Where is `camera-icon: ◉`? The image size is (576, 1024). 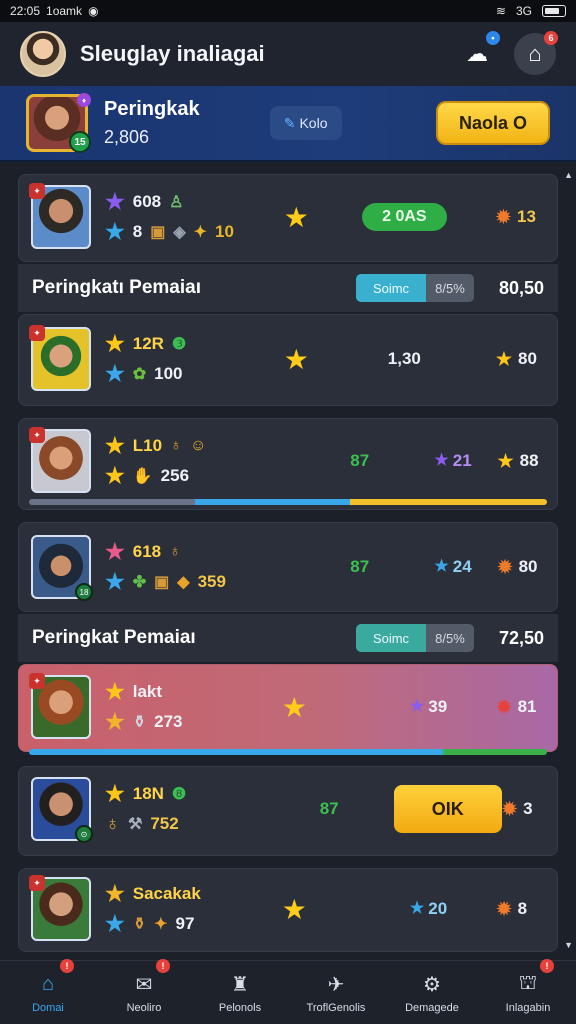
camera-icon: ◉ is located at coordinates (93, 11).